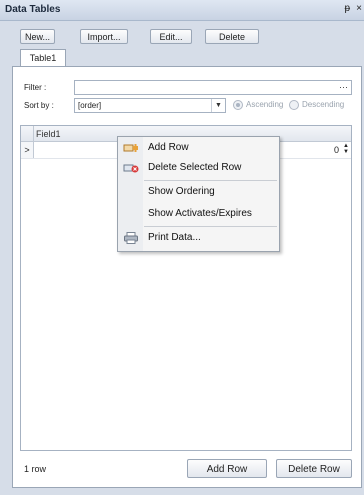 Image resolution: width=364 pixels, height=495 pixels. Describe the element at coordinates (195, 167) in the screenshot. I see `menu-item-label: Delete Selected Row` at that location.